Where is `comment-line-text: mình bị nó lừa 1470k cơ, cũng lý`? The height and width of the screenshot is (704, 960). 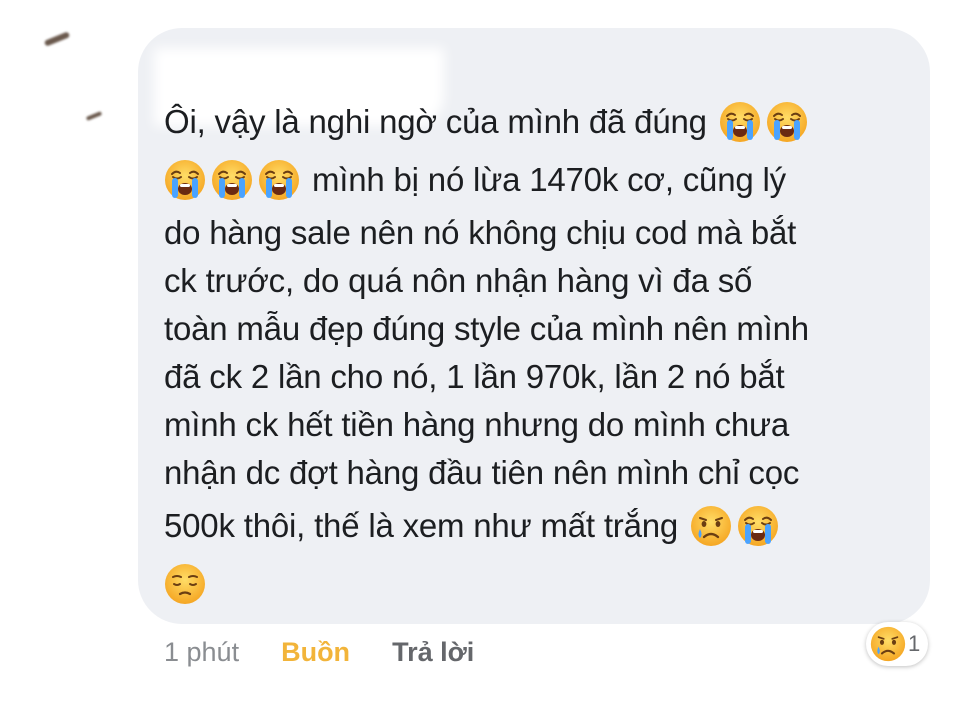 comment-line-text: mình bị nó lừa 1470k cơ, cũng lý is located at coordinates (549, 179).